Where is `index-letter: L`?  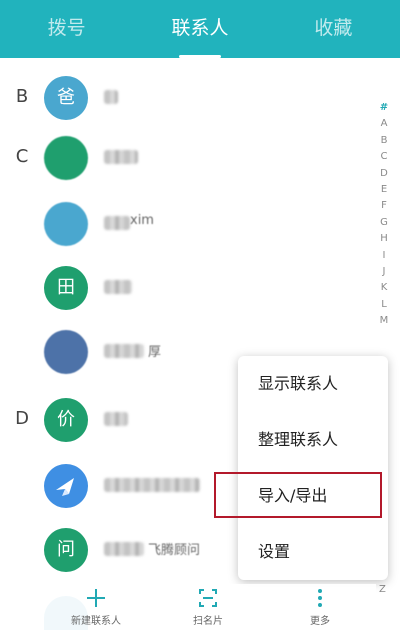 index-letter: L is located at coordinates (384, 305).